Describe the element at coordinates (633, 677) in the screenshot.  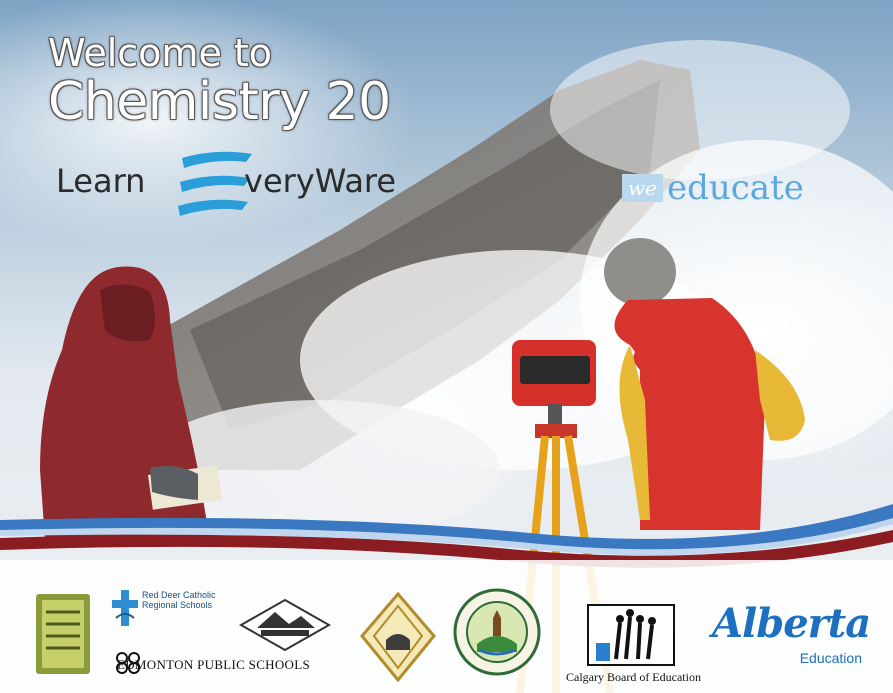
I see `calgary-board-of-education-text: Calgary Board of Education` at that location.